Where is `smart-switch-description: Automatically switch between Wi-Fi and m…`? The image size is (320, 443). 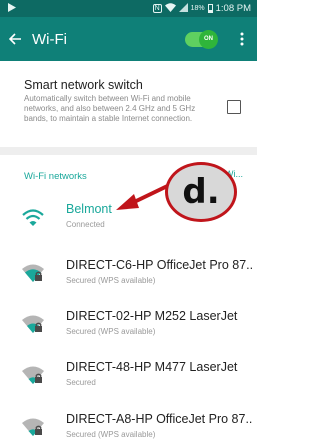 smart-switch-description: Automatically switch between Wi-Fi and m… is located at coordinates (110, 108).